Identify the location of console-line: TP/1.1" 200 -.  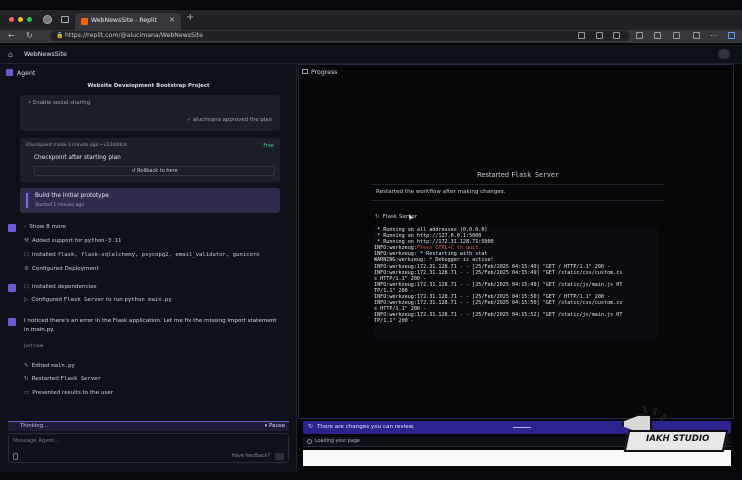
(394, 290).